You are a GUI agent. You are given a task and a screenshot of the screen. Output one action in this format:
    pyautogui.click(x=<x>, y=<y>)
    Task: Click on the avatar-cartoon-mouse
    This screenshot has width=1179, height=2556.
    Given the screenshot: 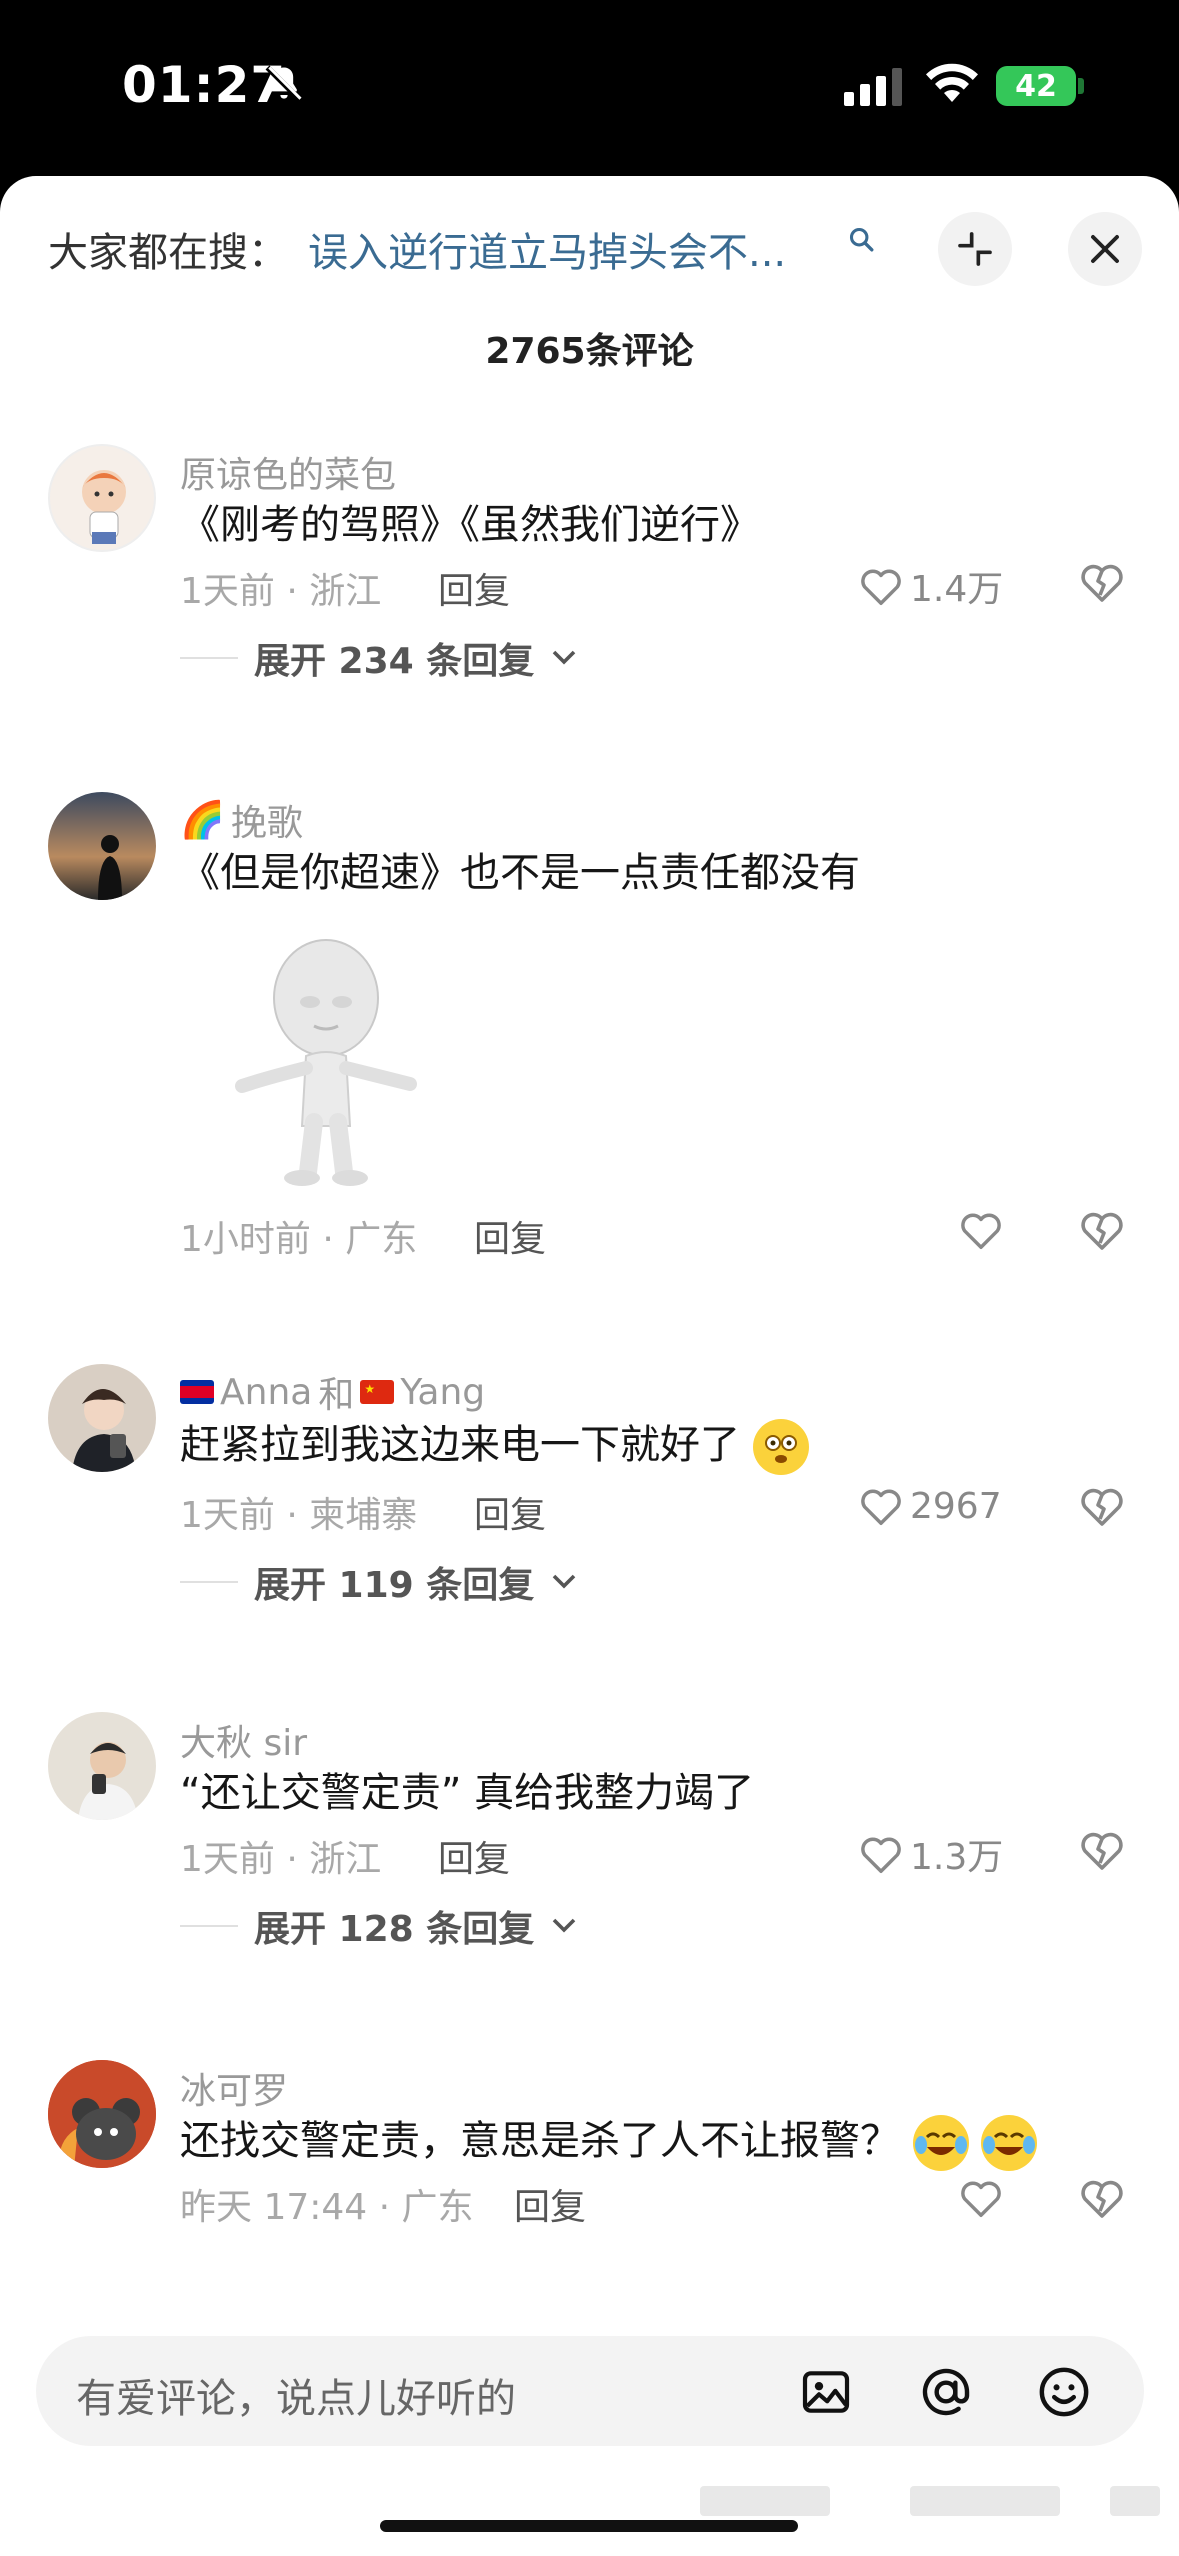 What is the action you would take?
    pyautogui.click(x=102, y=2114)
    